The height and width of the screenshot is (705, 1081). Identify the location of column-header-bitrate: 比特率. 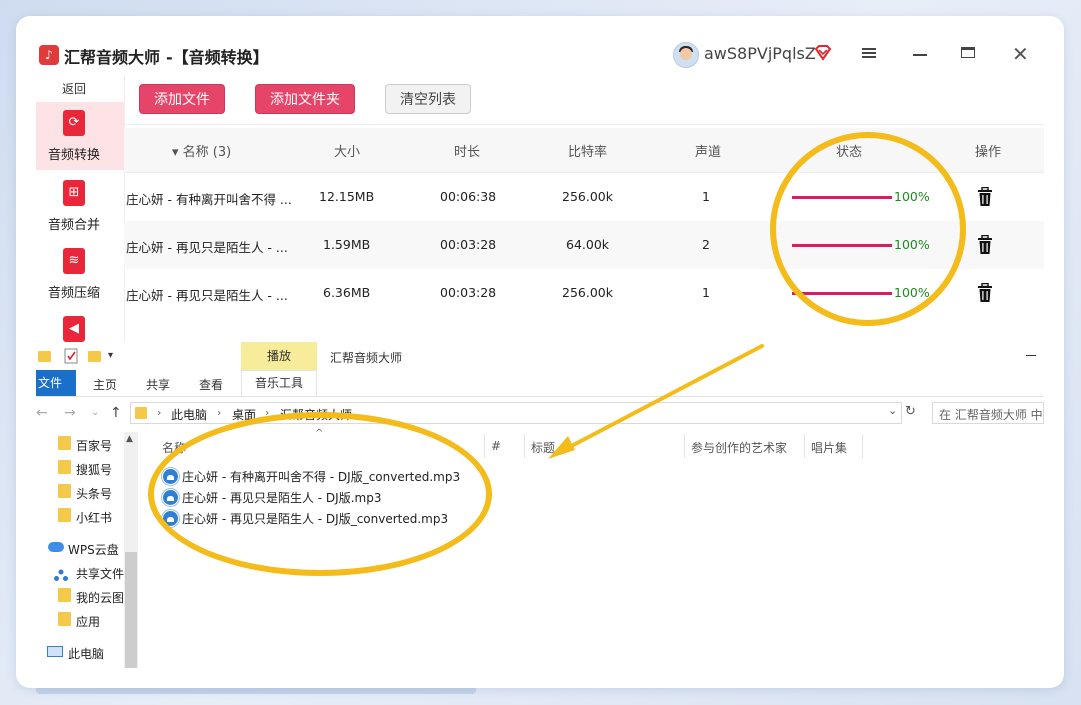
(587, 150).